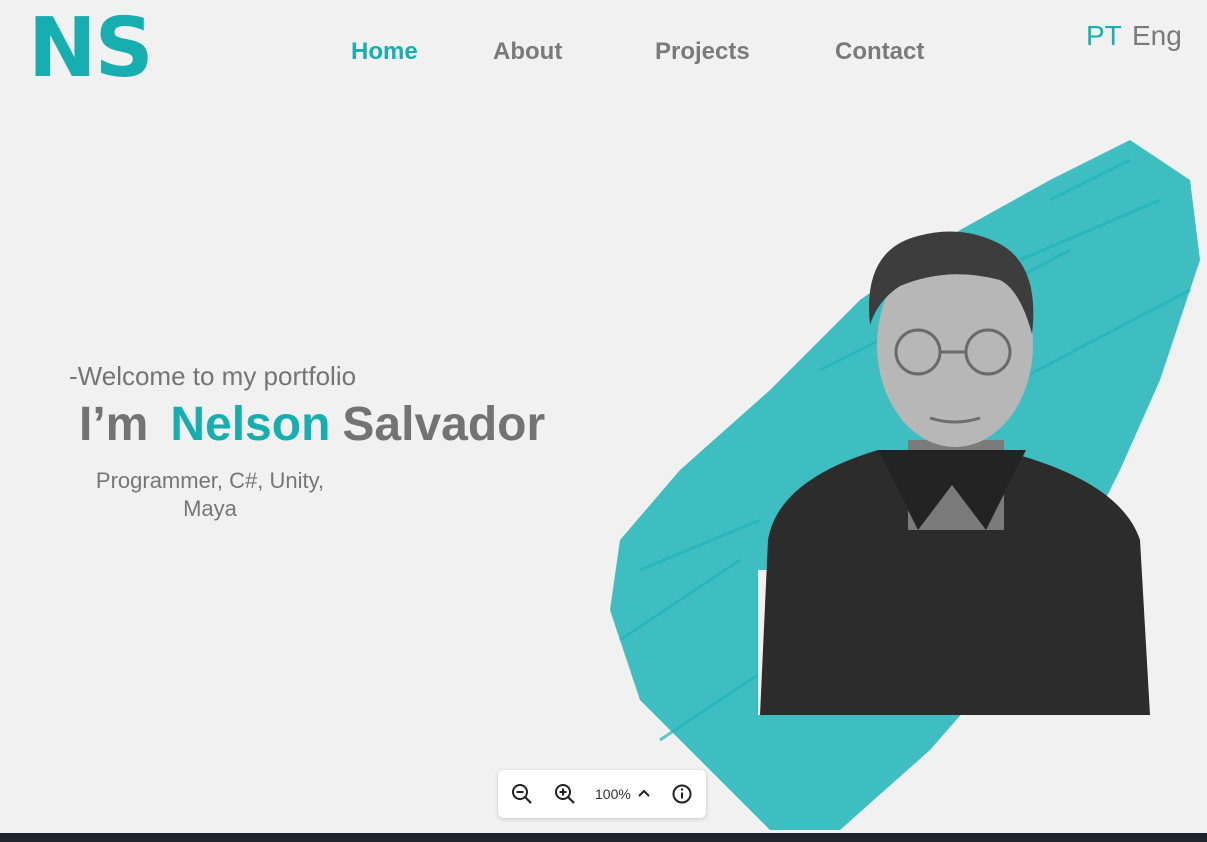 This screenshot has height=842, width=1207. Describe the element at coordinates (702, 52) in the screenshot. I see `nav-projects: Projects` at that location.